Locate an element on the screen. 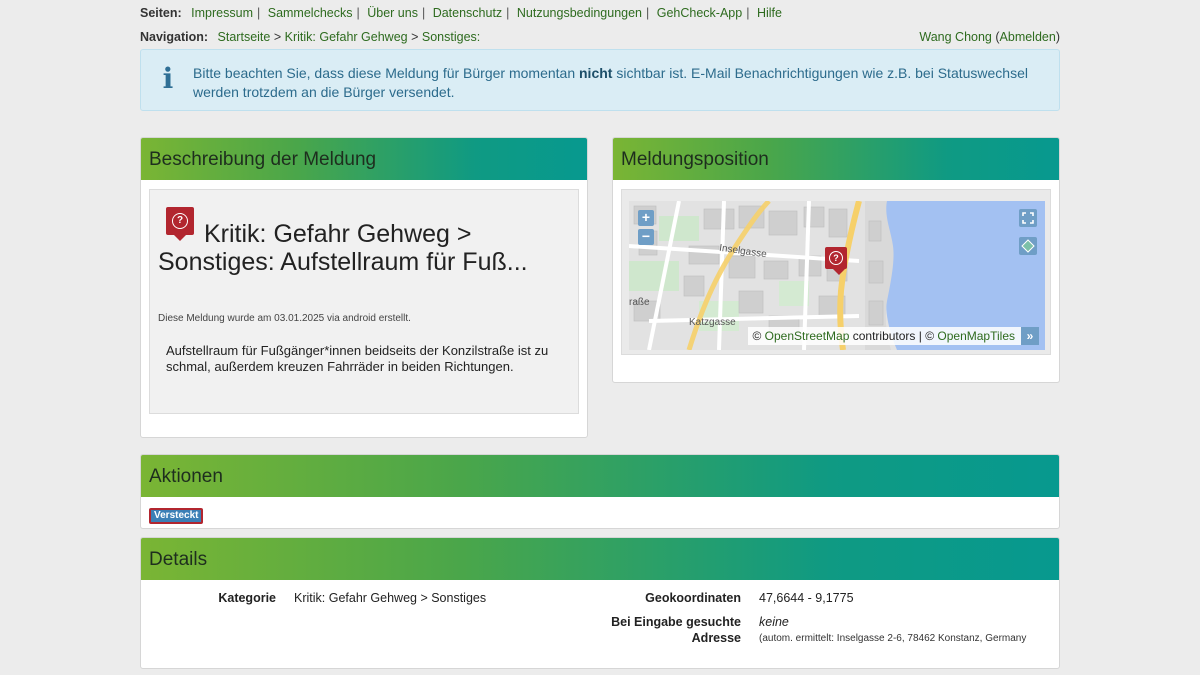  description-heading: Beschreibung der Meldung is located at coordinates (364, 159).